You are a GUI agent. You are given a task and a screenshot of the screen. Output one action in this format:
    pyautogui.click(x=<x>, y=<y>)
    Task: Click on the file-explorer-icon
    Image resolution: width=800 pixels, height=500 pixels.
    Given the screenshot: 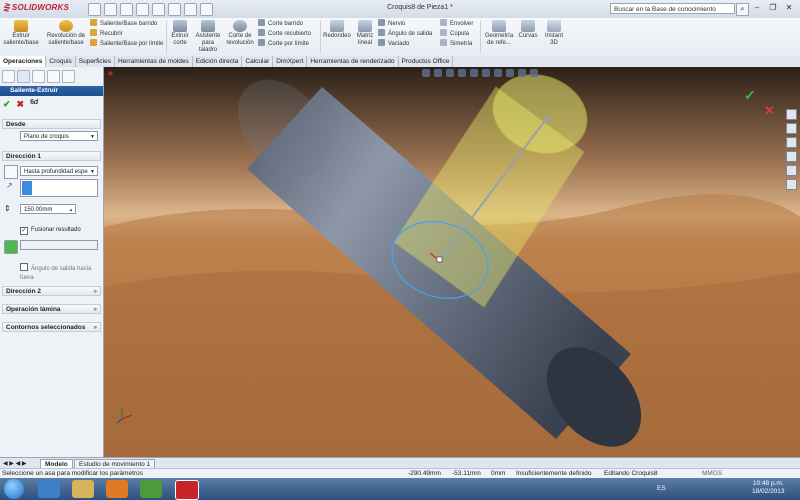 What is the action you would take?
    pyautogui.click(x=791, y=142)
    